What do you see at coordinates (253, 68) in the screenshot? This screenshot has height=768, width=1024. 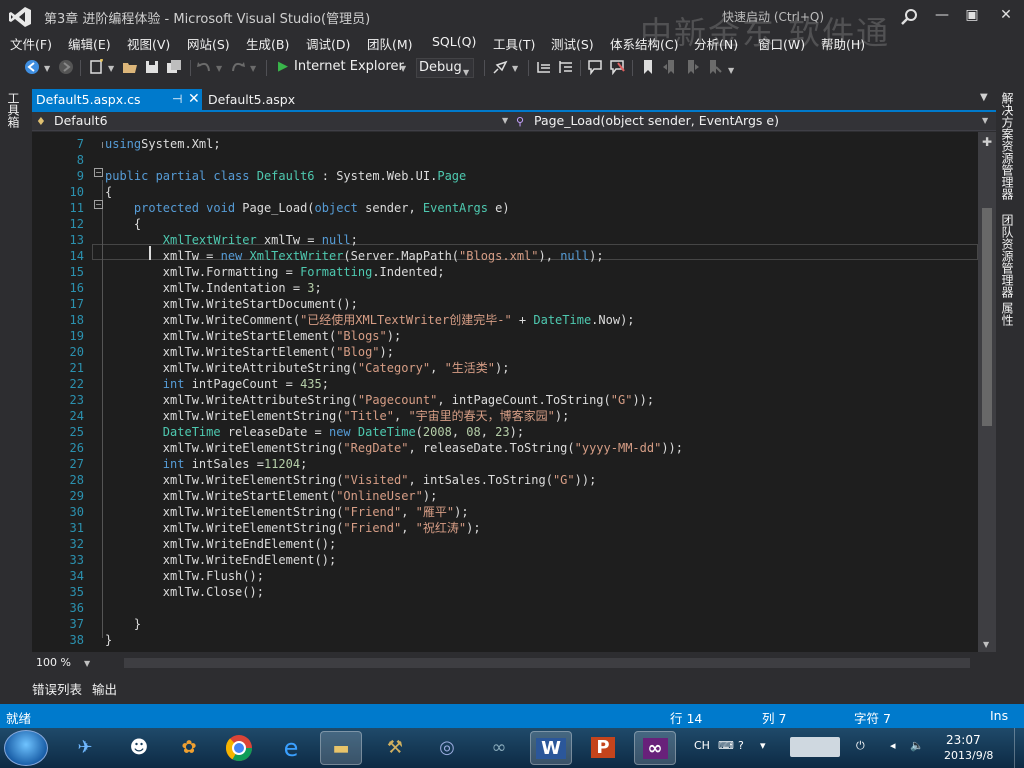 I see `redo-dropdown-arrow-icon: ▼` at bounding box center [253, 68].